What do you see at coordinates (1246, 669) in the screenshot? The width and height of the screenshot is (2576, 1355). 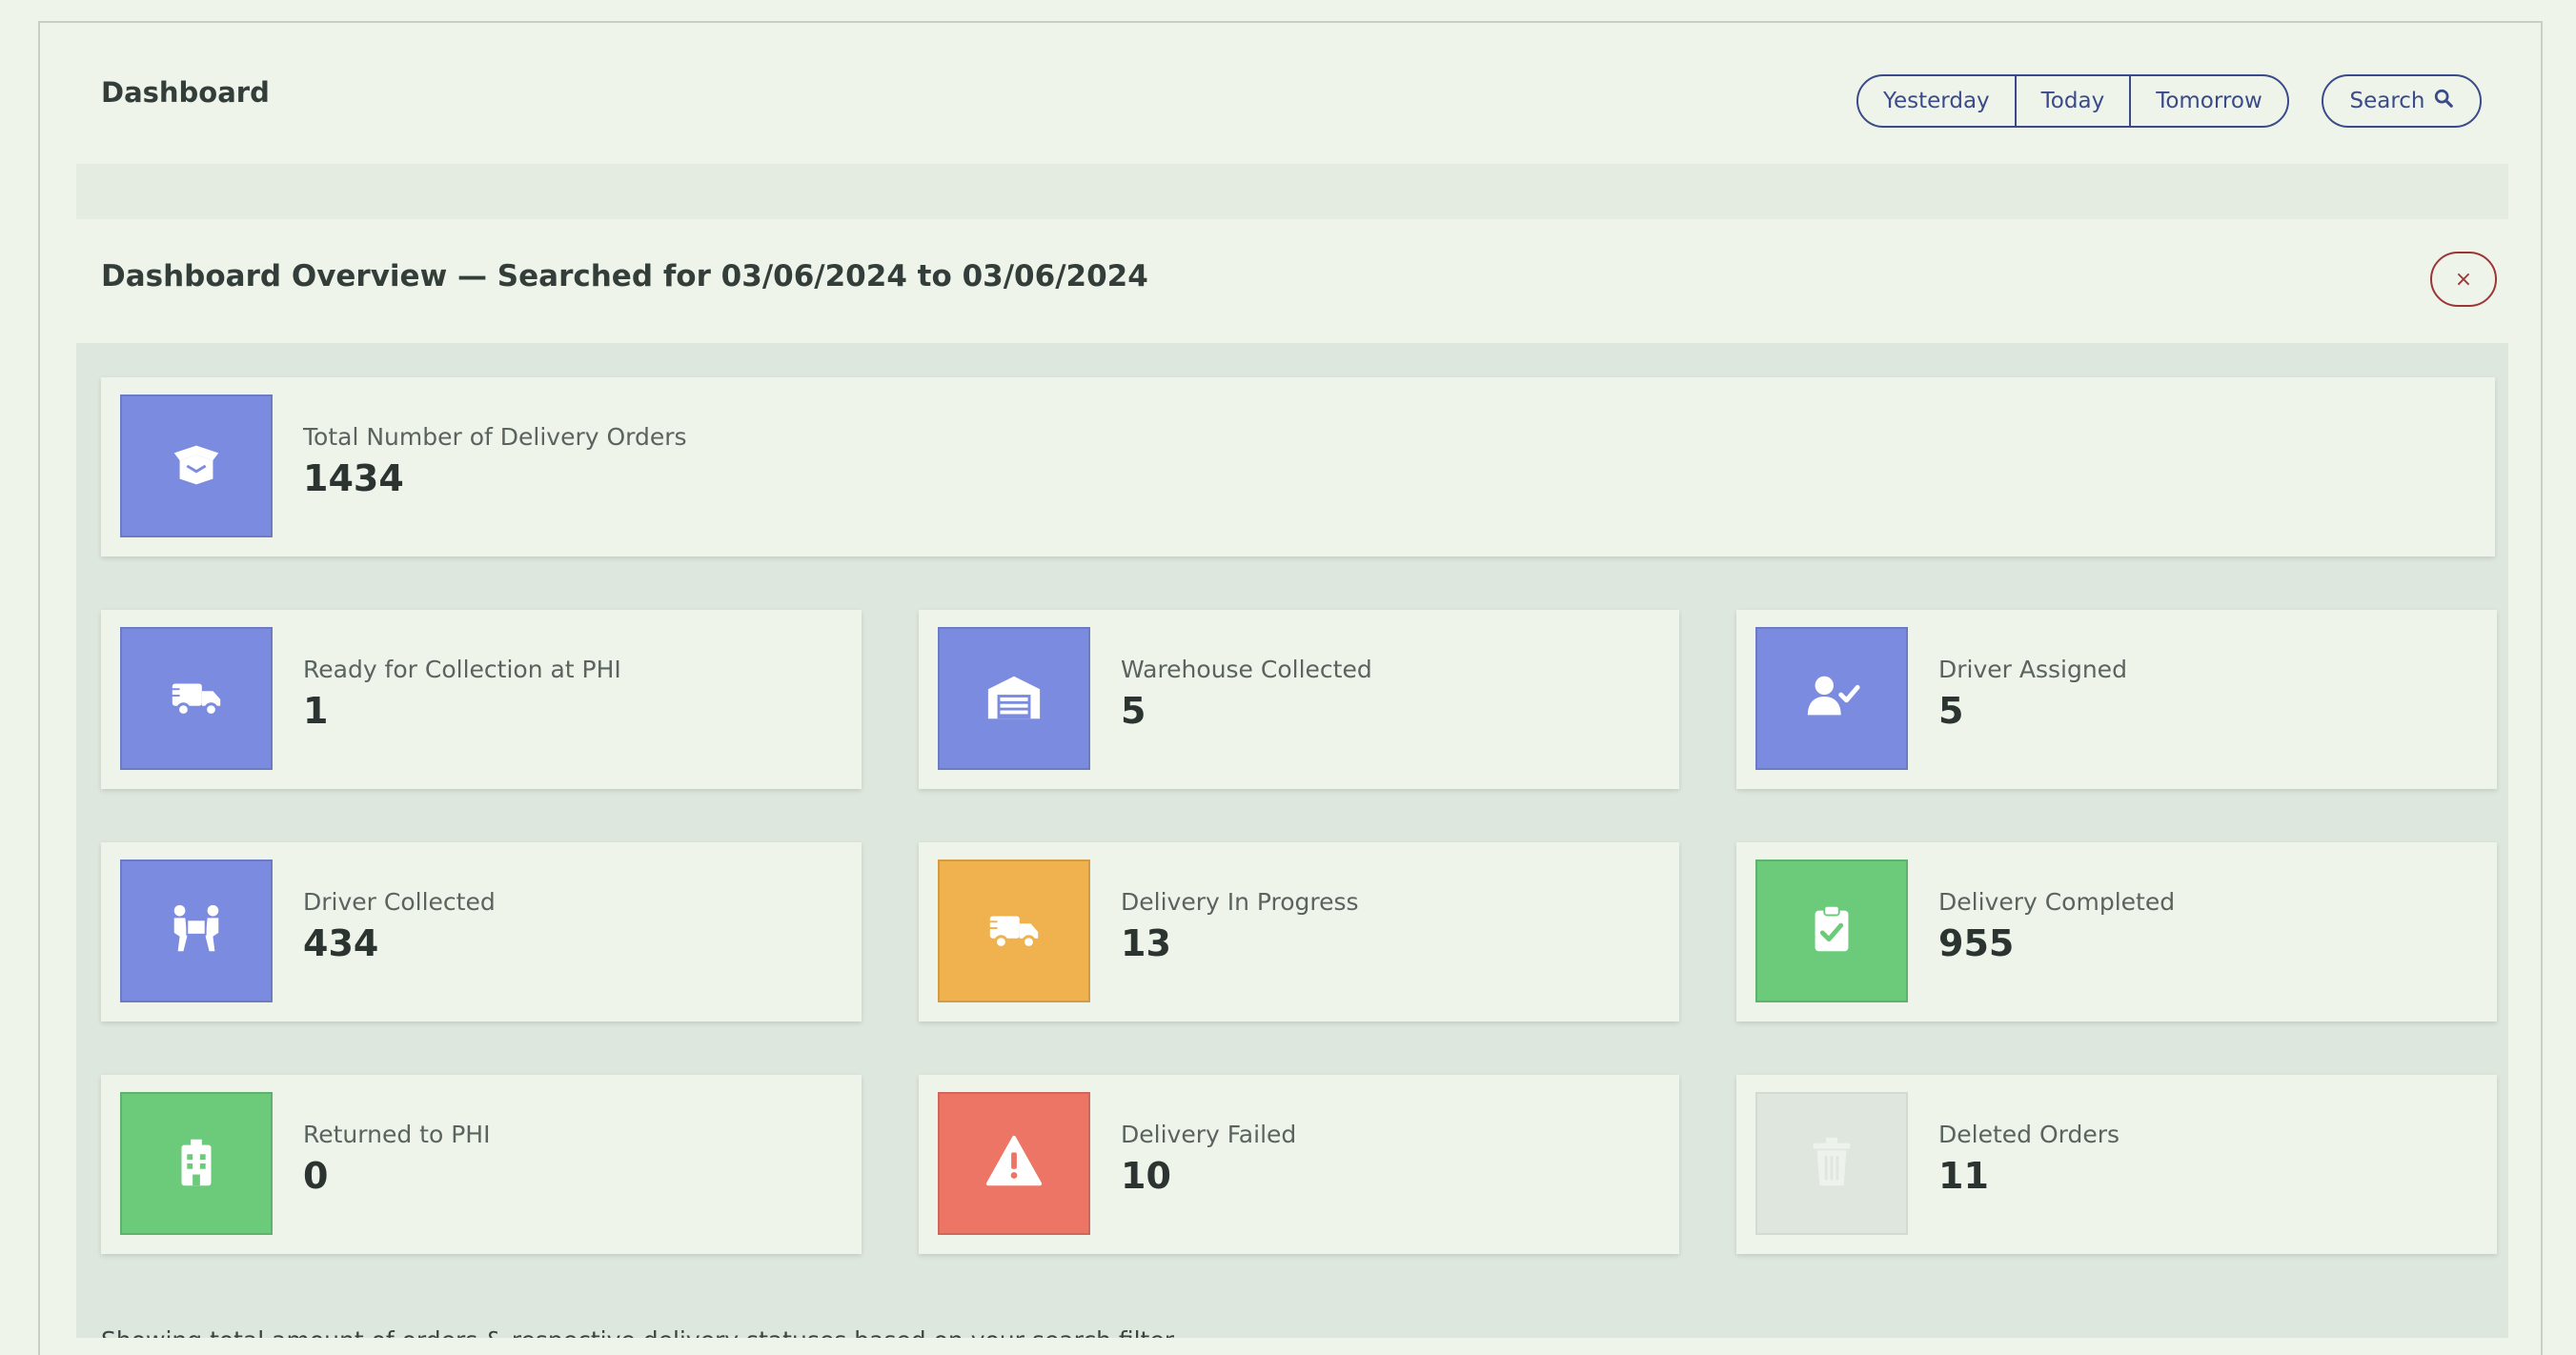 I see `card-label: Warehouse Collected` at bounding box center [1246, 669].